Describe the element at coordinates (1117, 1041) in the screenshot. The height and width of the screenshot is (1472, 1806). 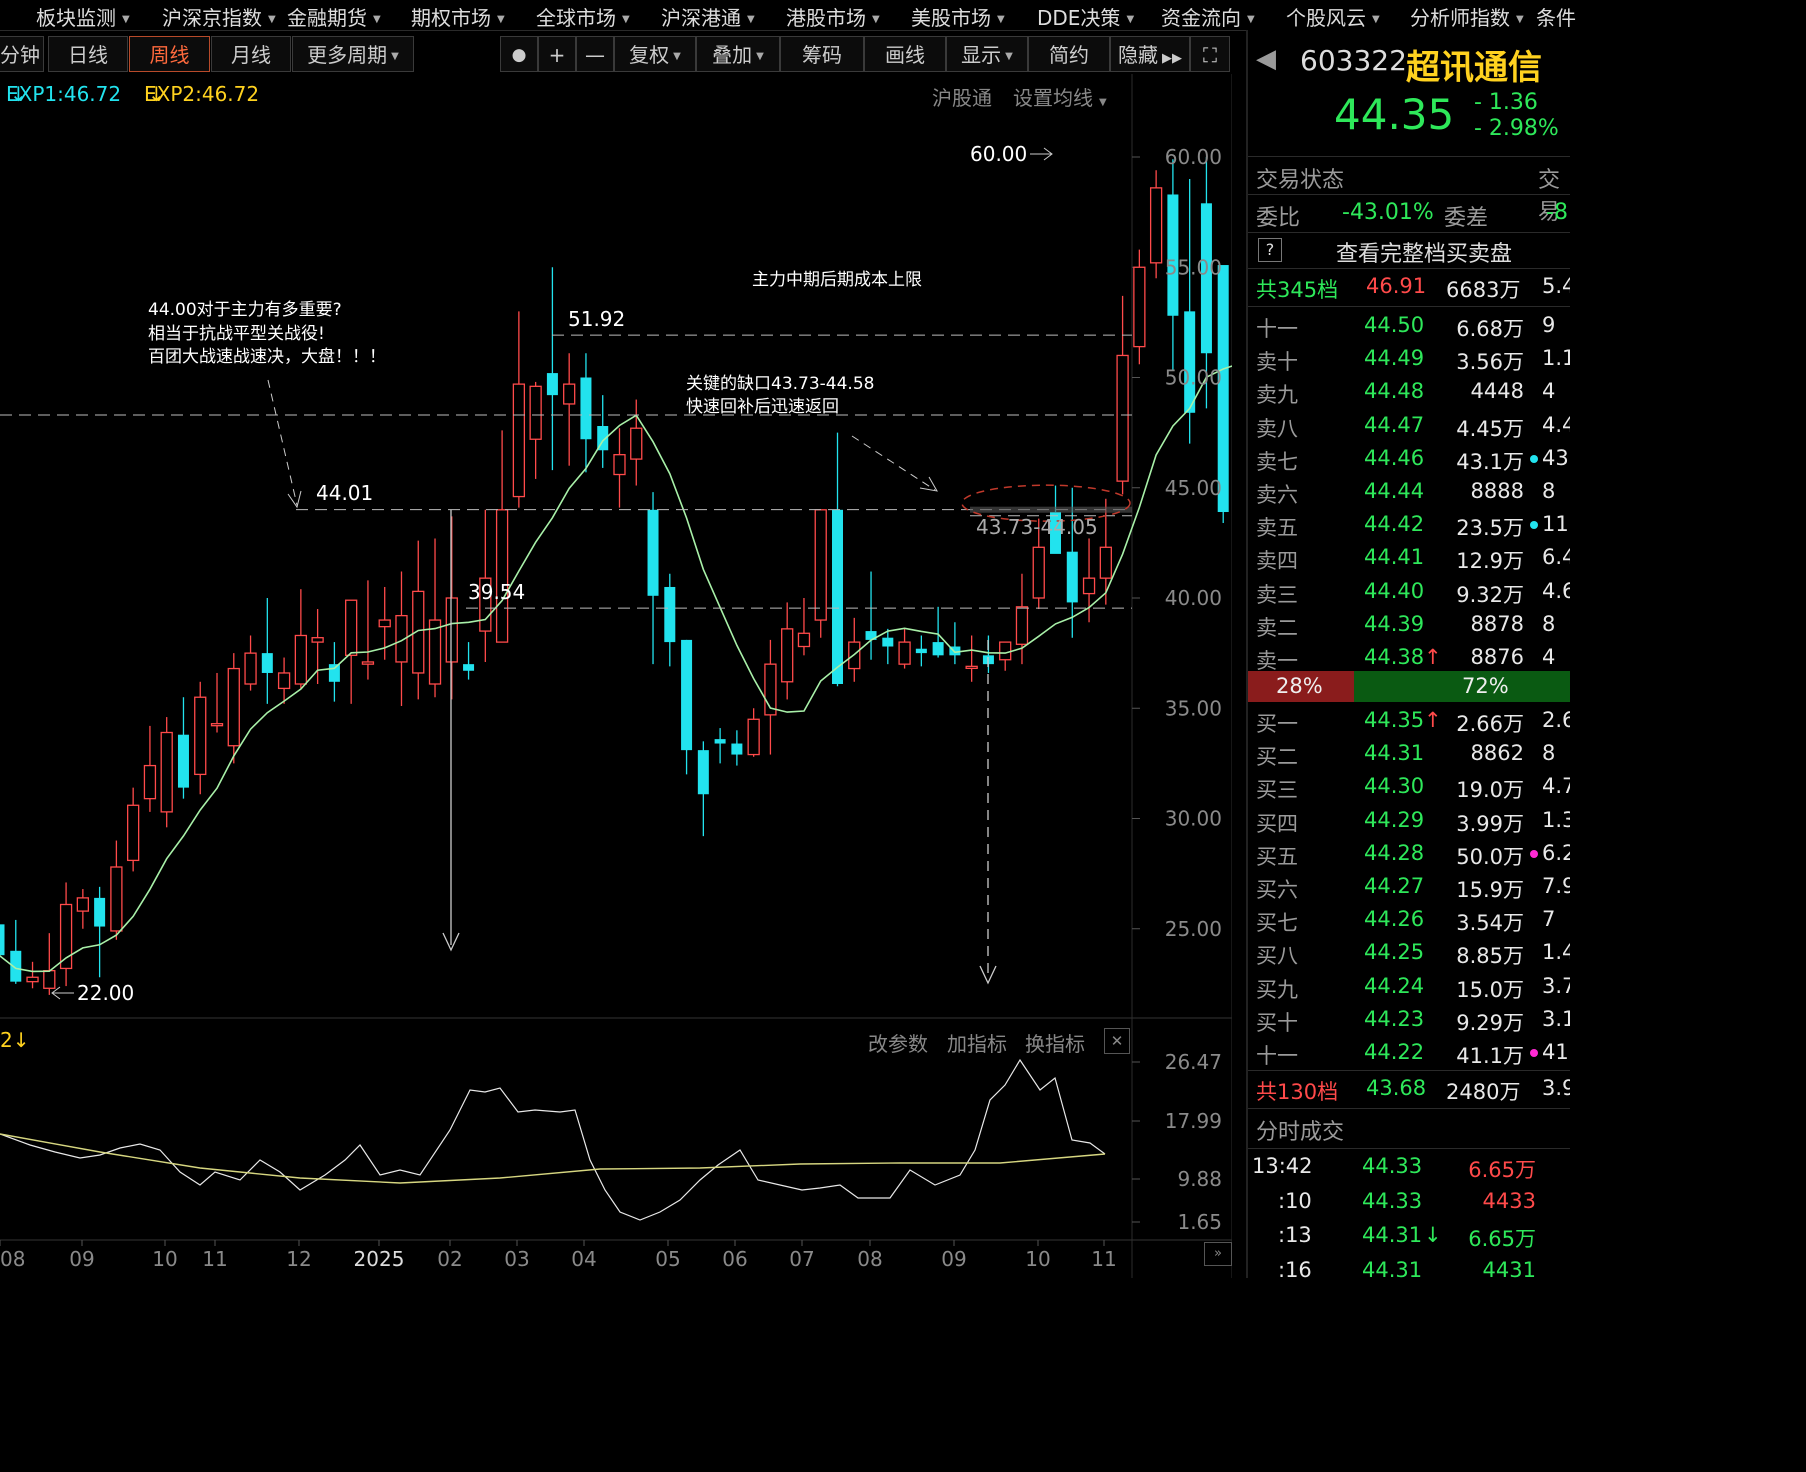
I see `close-indicator-button: ✕` at that location.